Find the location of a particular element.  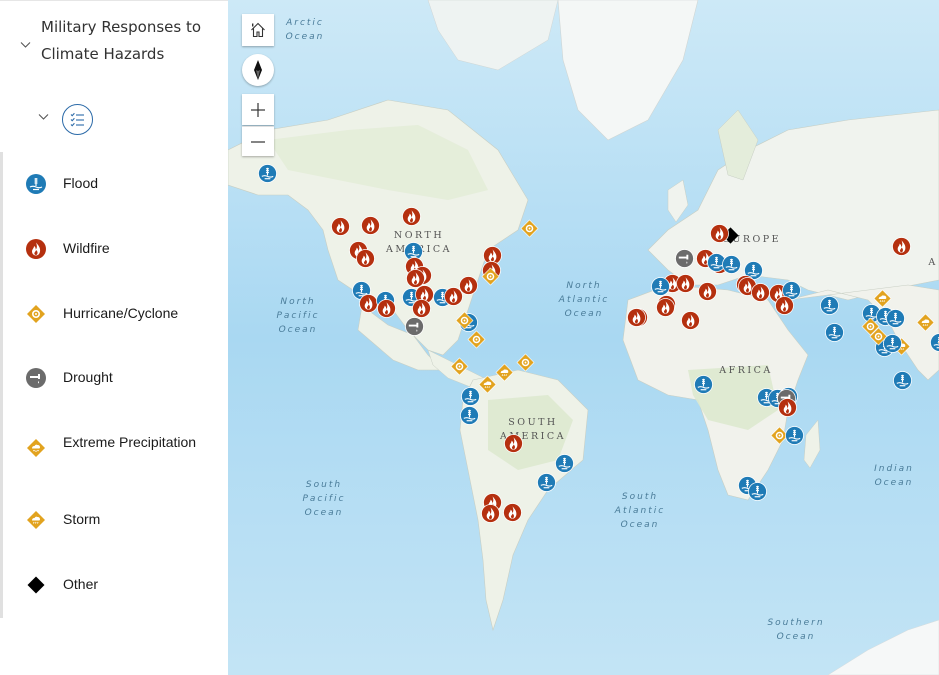

ocean-label-south-atlantic: South Atlantic Ocean is located at coordinates (640, 511).